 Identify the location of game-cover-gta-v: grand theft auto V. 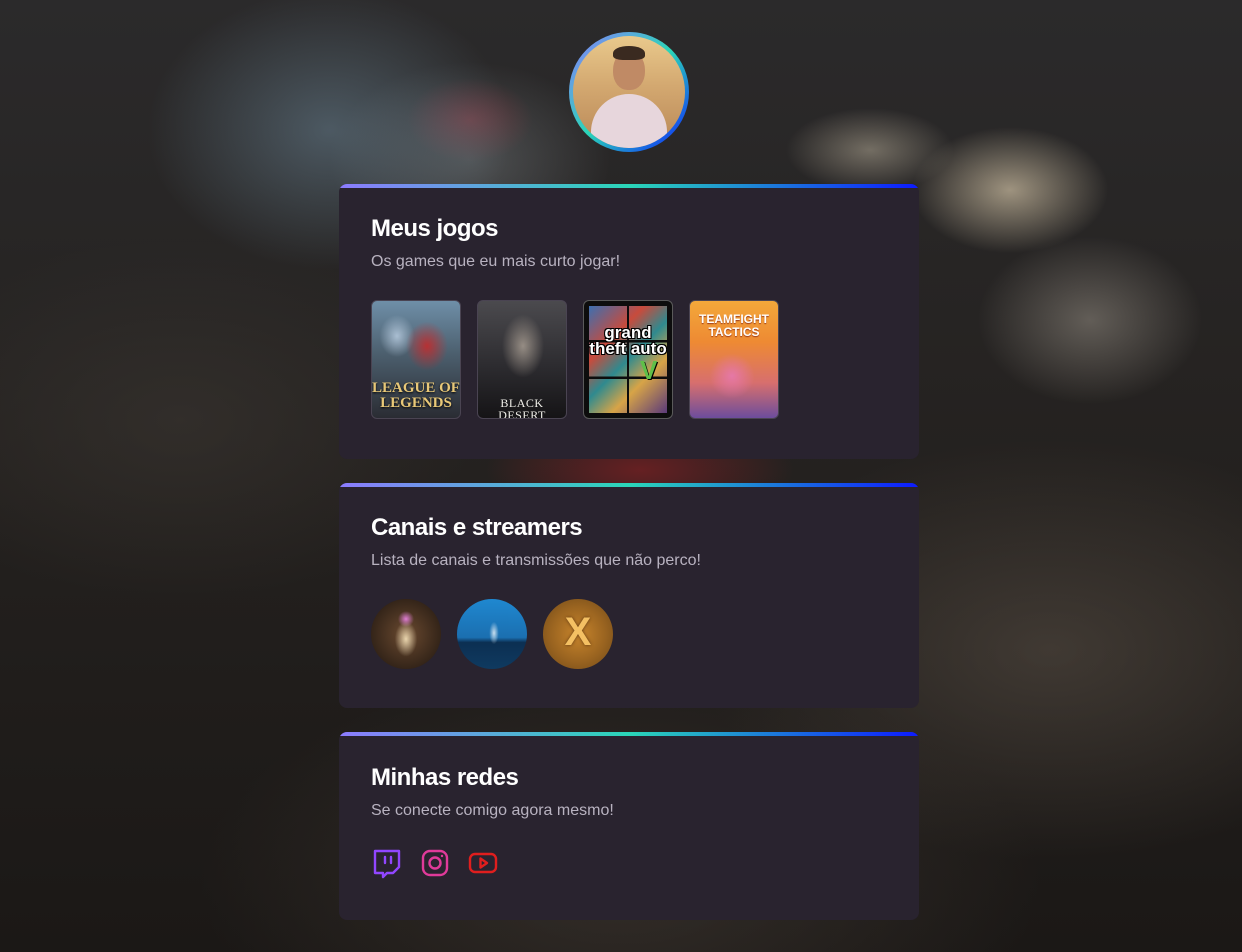
(628, 359).